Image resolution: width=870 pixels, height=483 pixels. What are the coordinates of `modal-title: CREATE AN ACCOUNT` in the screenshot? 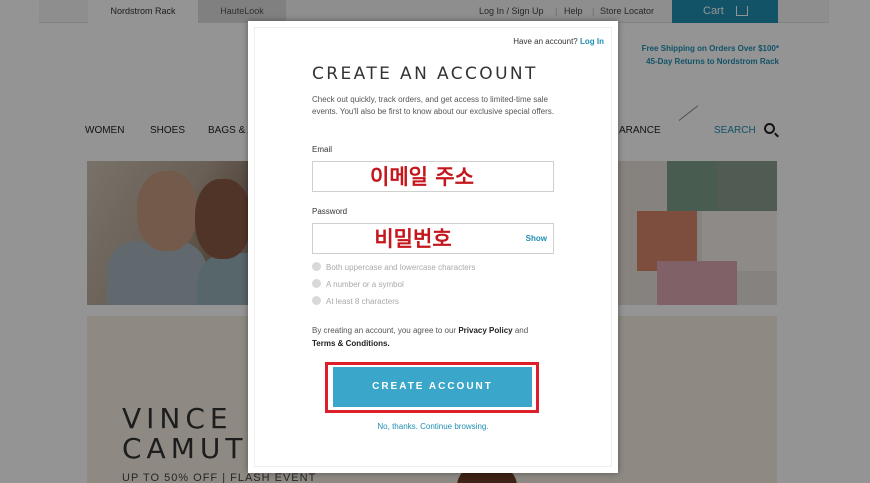 It's located at (425, 74).